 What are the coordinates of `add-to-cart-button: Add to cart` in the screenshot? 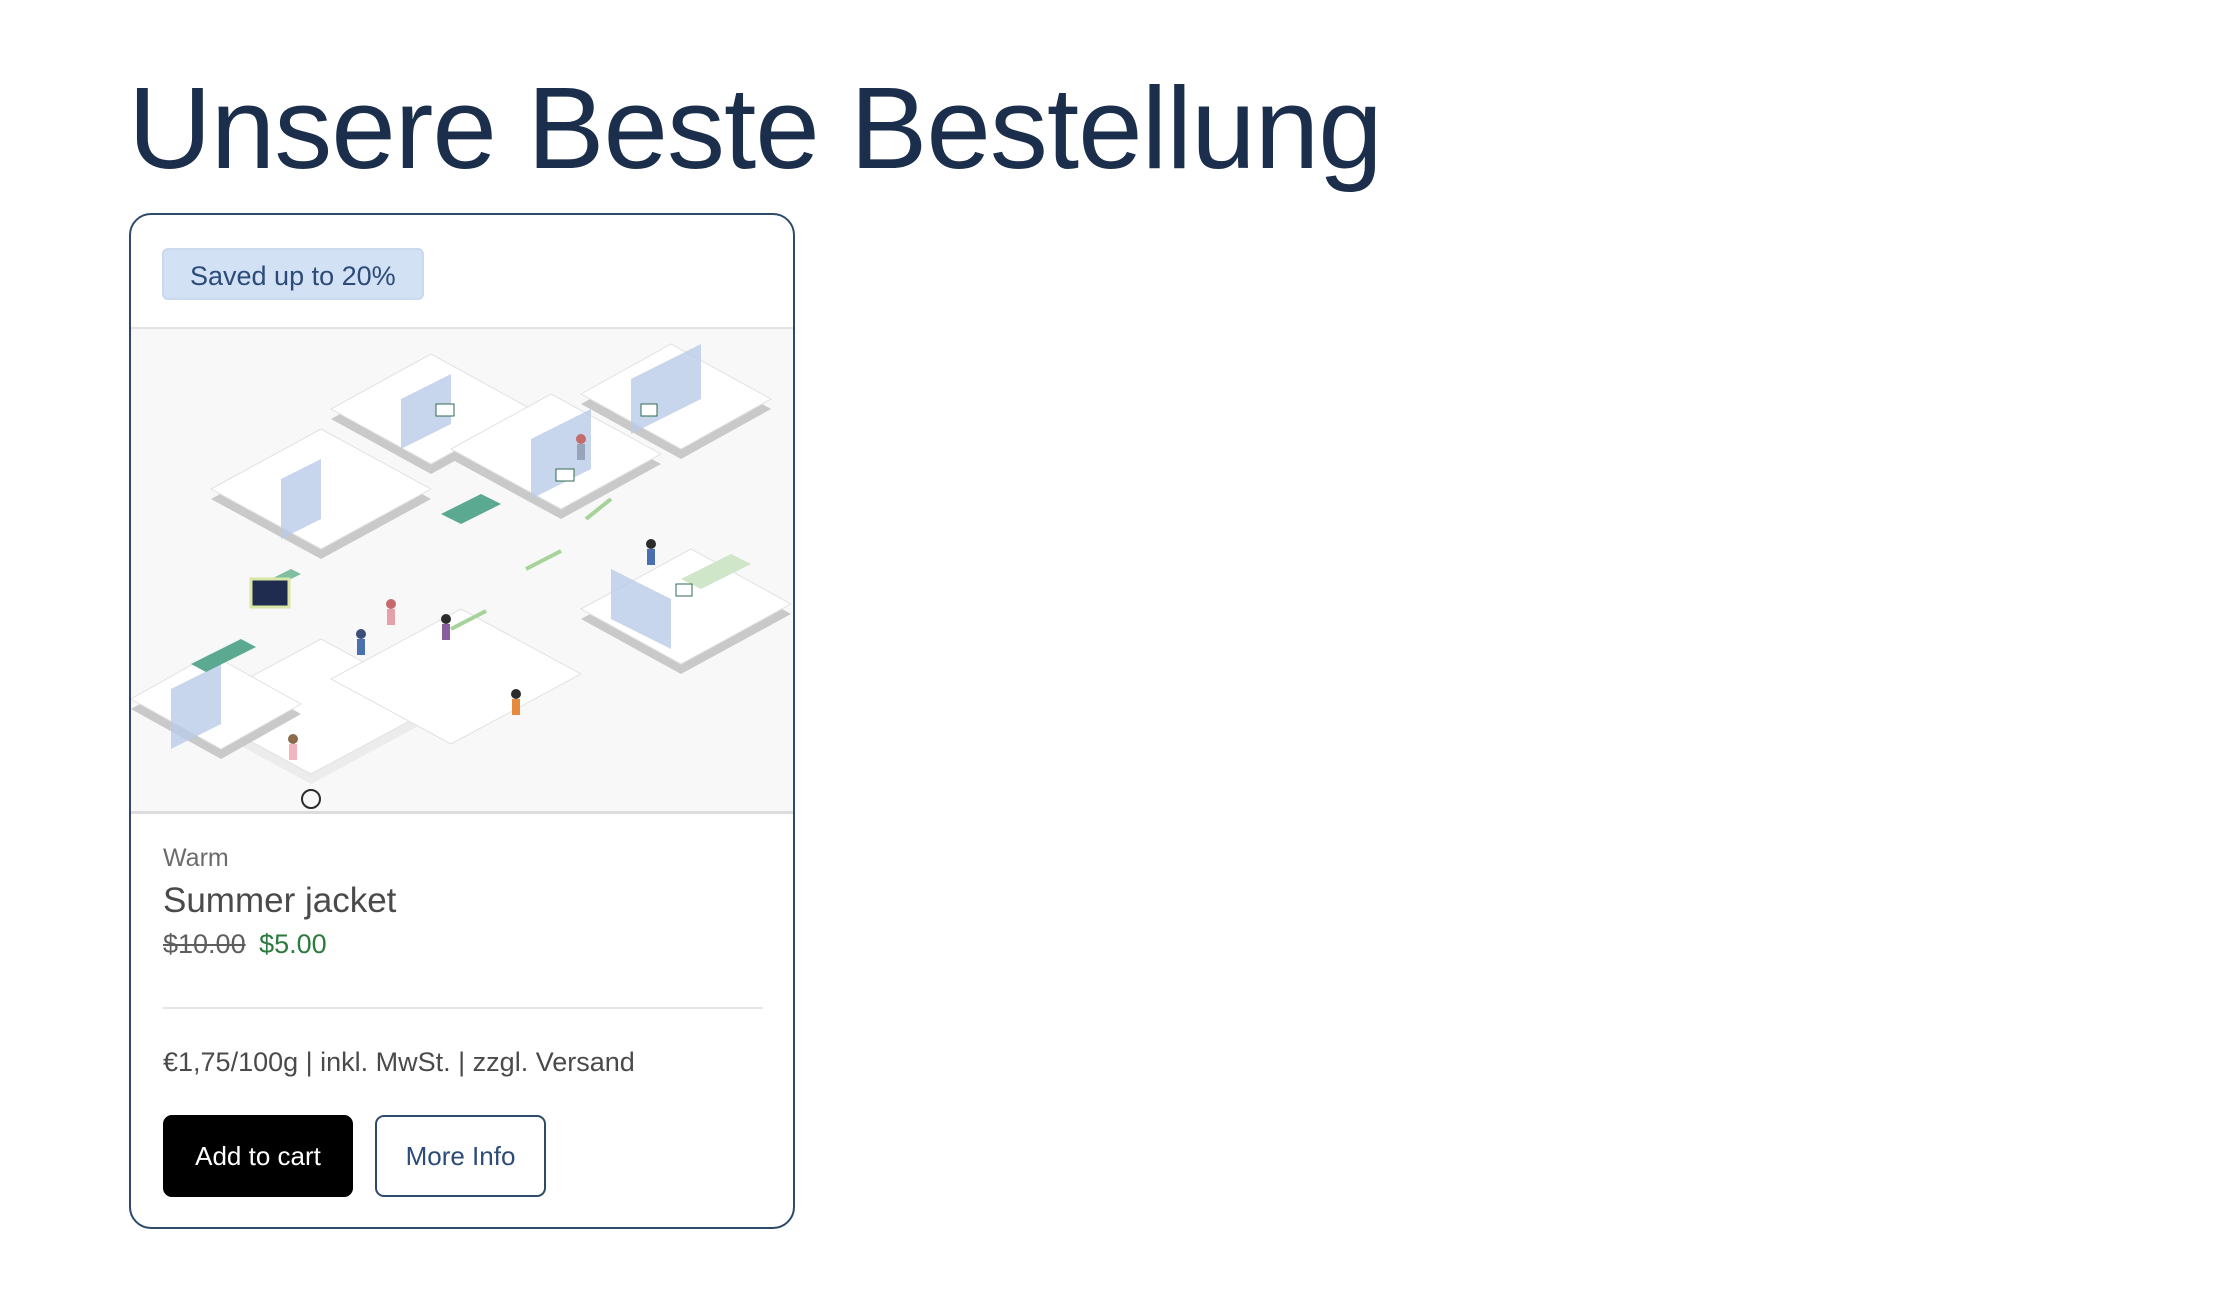 It's located at (258, 1156).